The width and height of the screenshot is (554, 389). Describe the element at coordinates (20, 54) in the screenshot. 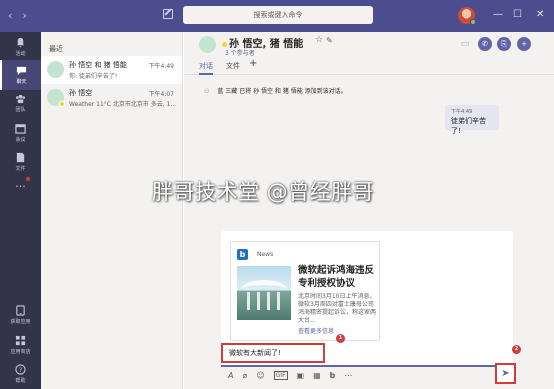

I see `rail-label: 活动` at that location.